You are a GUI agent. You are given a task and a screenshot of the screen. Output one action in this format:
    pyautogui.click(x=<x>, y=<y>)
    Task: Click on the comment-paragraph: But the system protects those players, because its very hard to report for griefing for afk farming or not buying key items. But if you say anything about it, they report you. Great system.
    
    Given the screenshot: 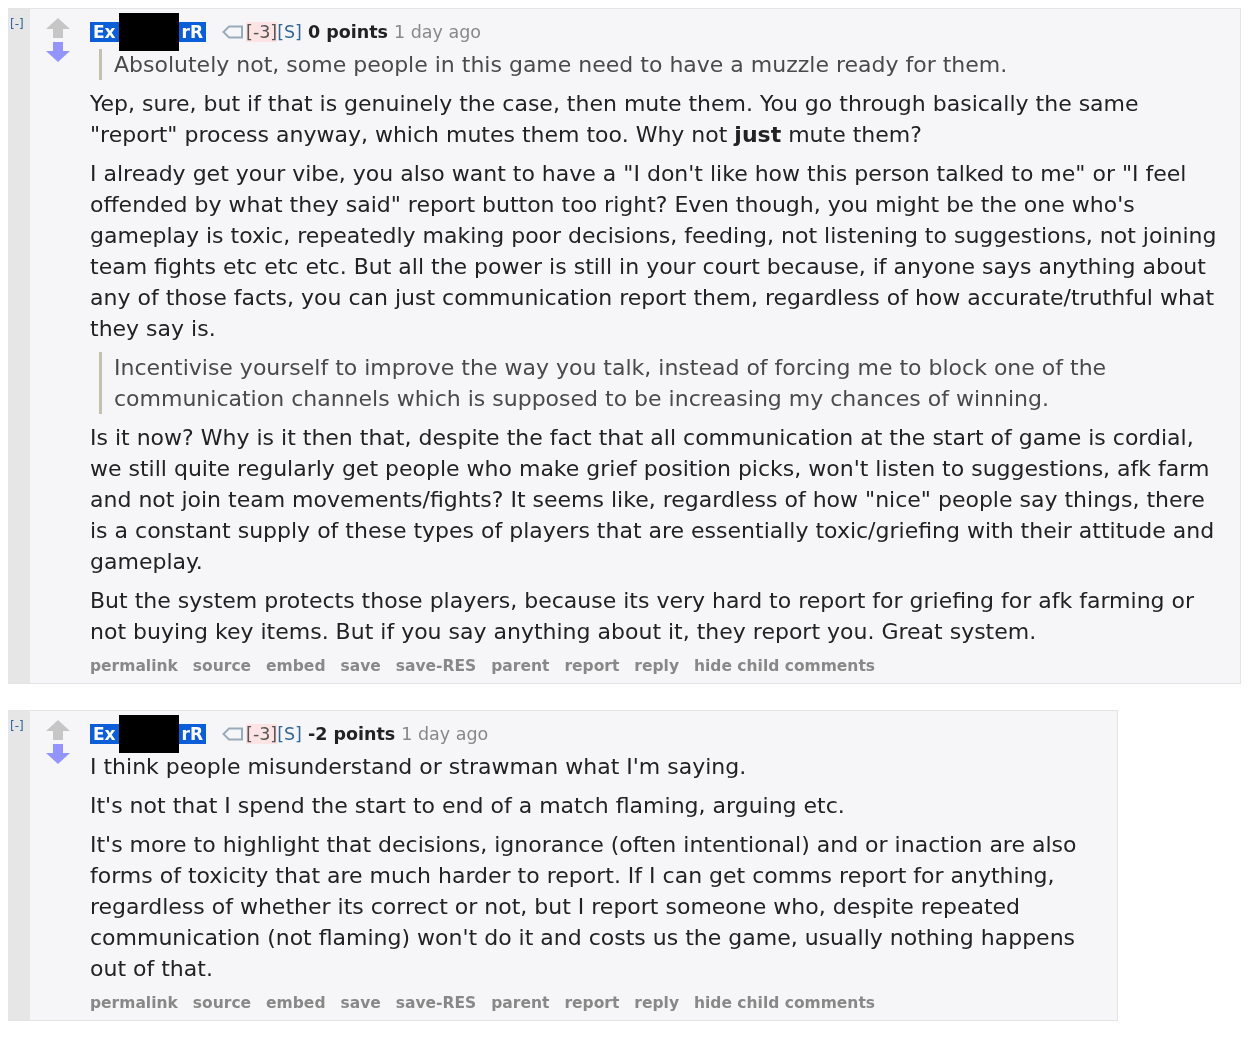 What is the action you would take?
    pyautogui.click(x=643, y=616)
    